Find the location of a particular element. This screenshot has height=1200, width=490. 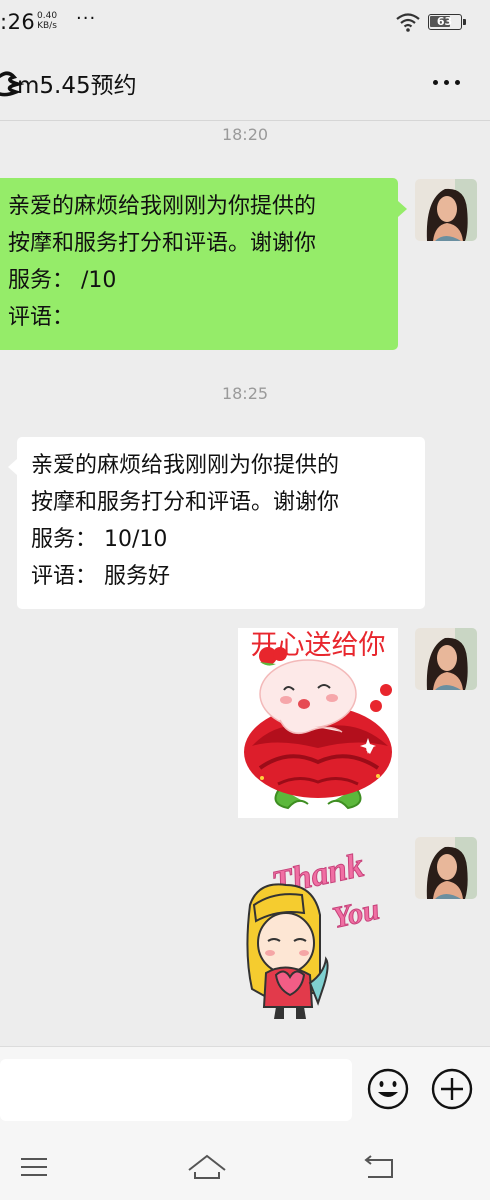

timestamp: 18:25 is located at coordinates (245, 393).